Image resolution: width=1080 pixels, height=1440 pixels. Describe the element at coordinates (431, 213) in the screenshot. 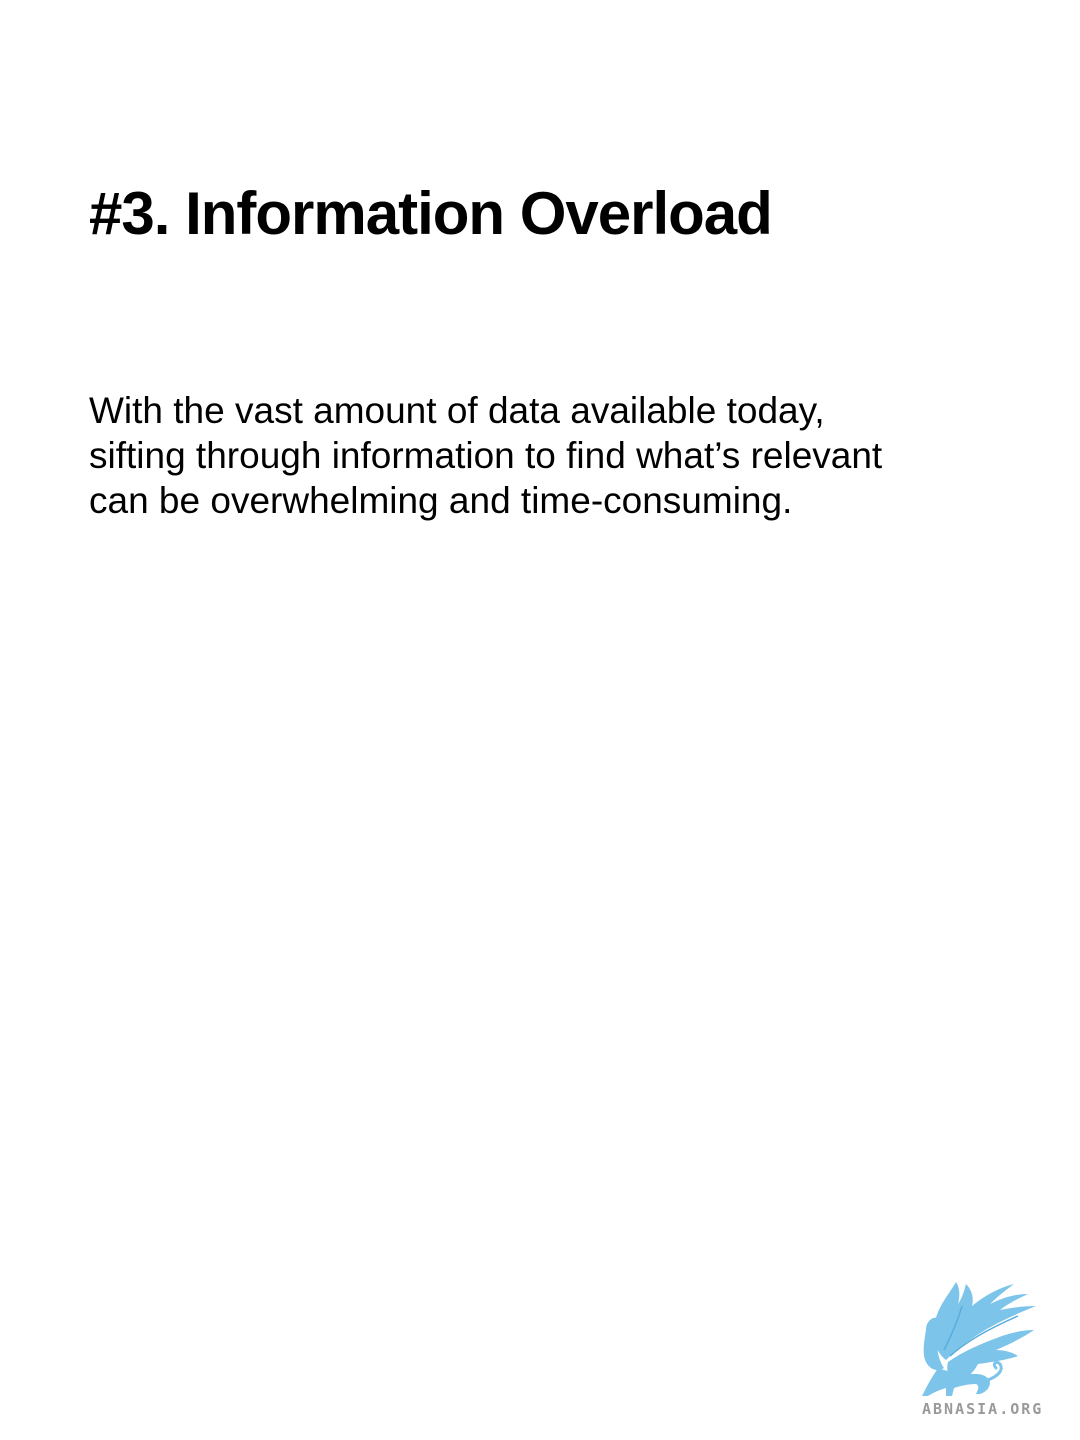

I see `page-title: #3. Information Overload` at that location.